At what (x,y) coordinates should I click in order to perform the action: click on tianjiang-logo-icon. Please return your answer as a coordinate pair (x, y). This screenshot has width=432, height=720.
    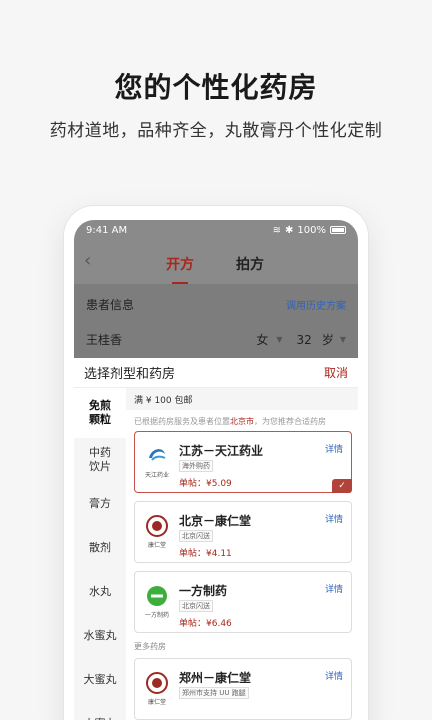
    Looking at the image, I should click on (157, 455).